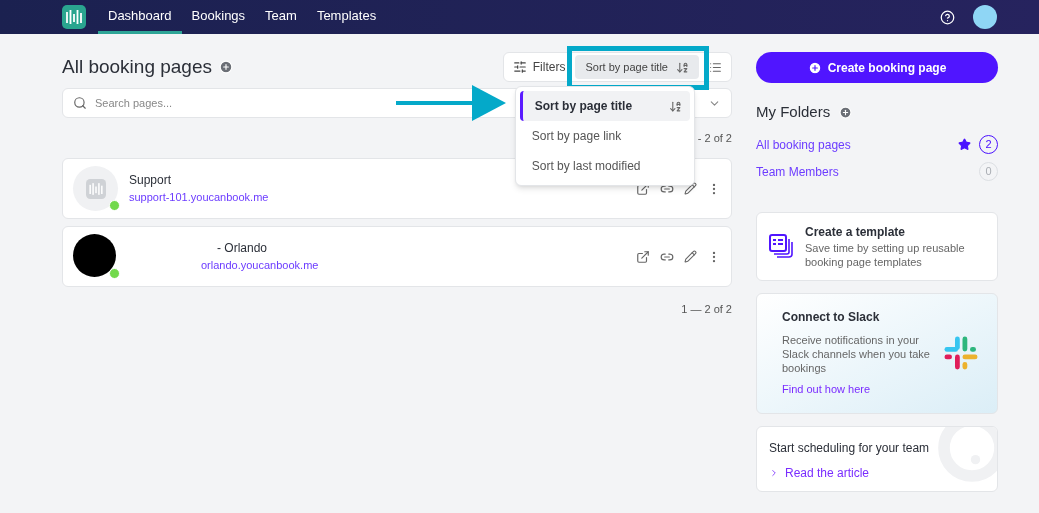  Describe the element at coordinates (80, 103) in the screenshot. I see `search-icon` at that location.